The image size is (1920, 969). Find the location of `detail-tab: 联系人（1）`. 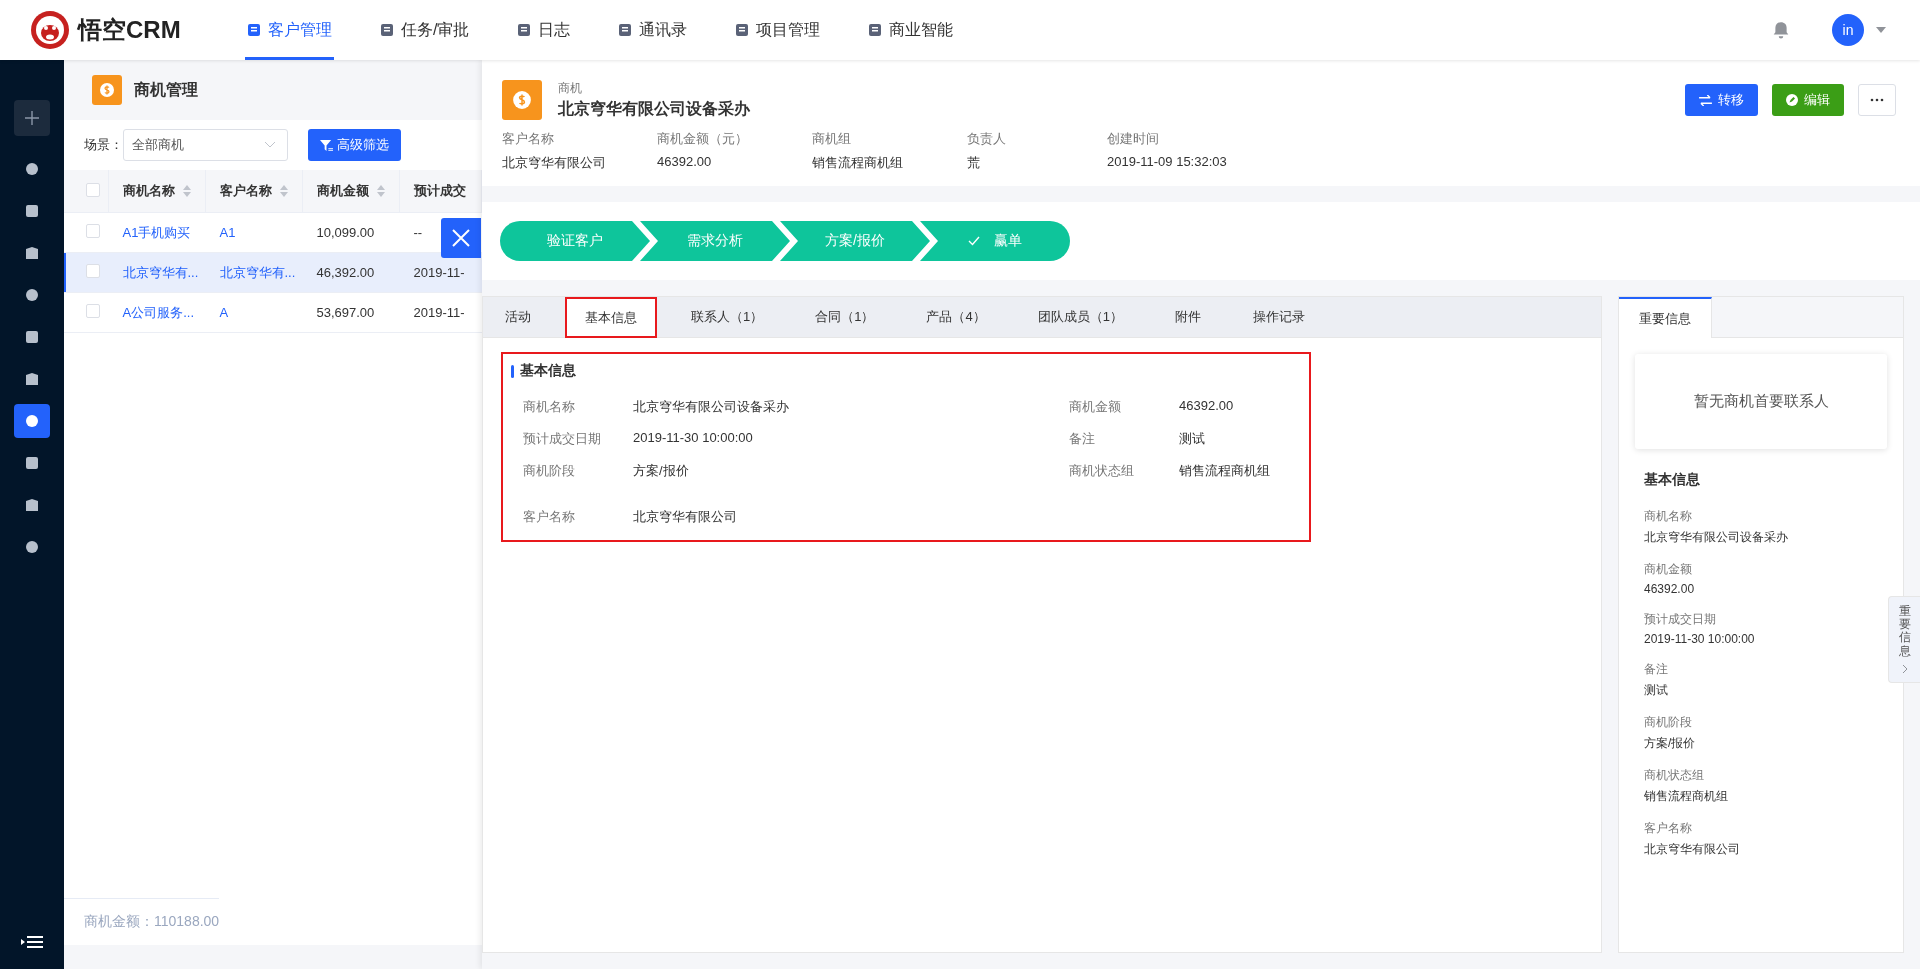

detail-tab: 联系人（1） is located at coordinates (727, 317).